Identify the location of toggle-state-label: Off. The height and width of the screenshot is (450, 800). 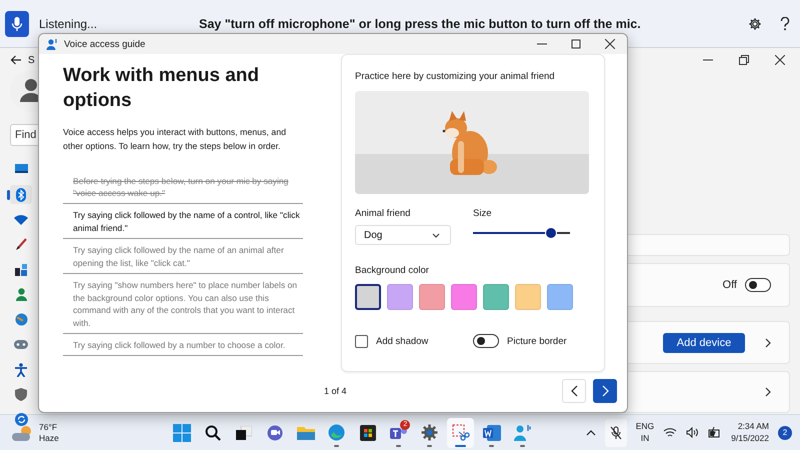
(729, 285).